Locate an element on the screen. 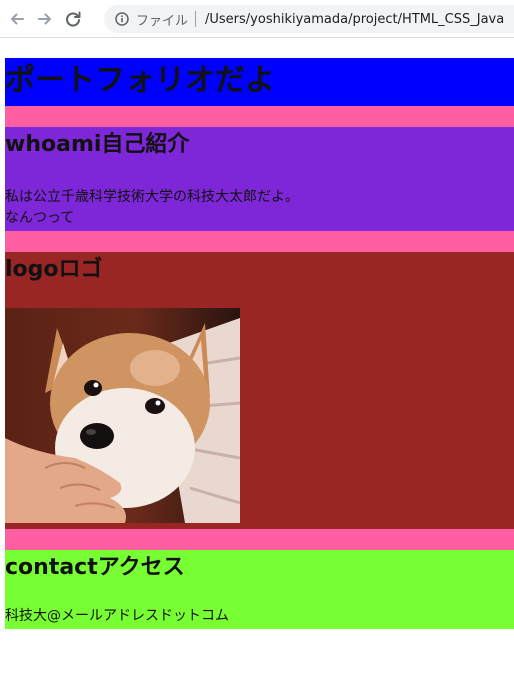  contact-email: 科技大@メールアドレスドットコム is located at coordinates (117, 616).